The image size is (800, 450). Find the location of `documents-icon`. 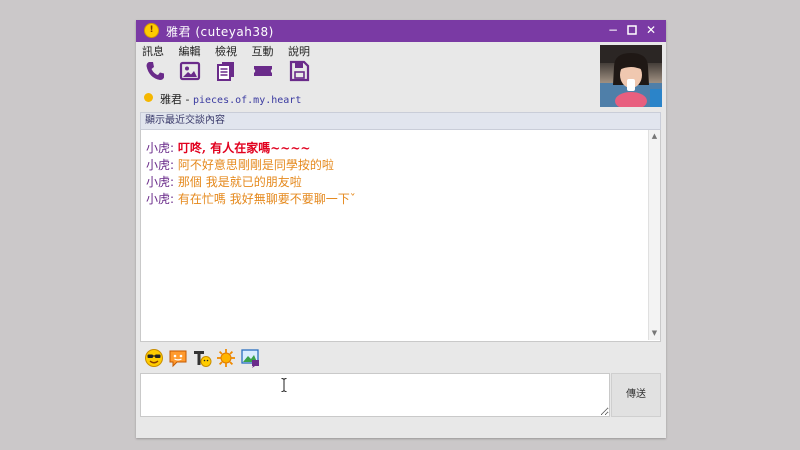

documents-icon is located at coordinates (226, 71).